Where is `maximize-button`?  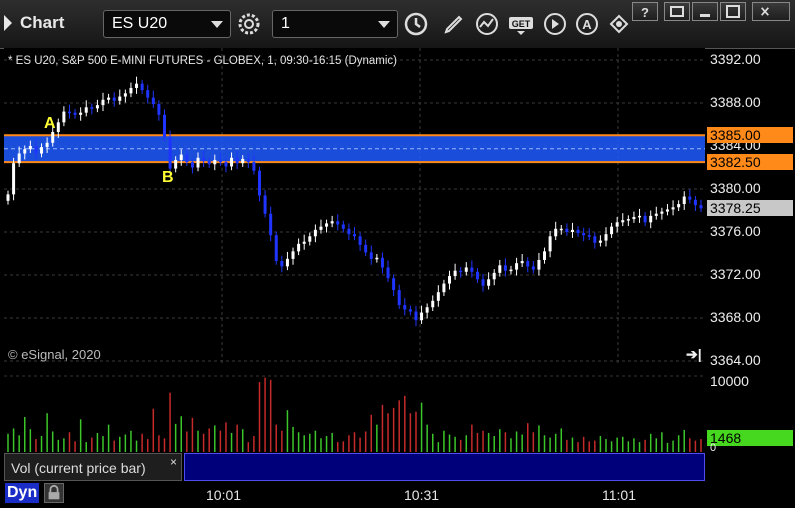 maximize-button is located at coordinates (733, 11).